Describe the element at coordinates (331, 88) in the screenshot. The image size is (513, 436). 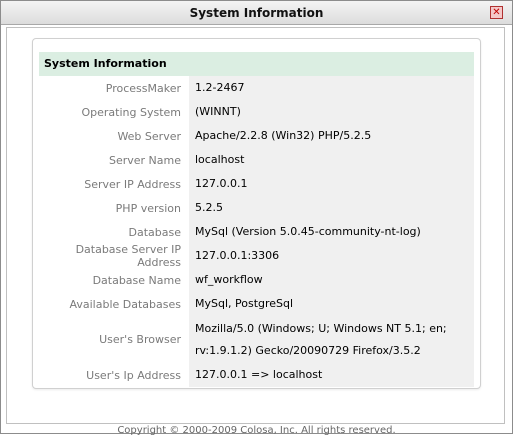
I see `info-value: 1.2-2467` at that location.